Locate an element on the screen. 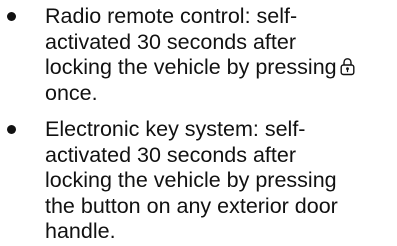  text-line: Radio remote control: self- is located at coordinates (171, 16).